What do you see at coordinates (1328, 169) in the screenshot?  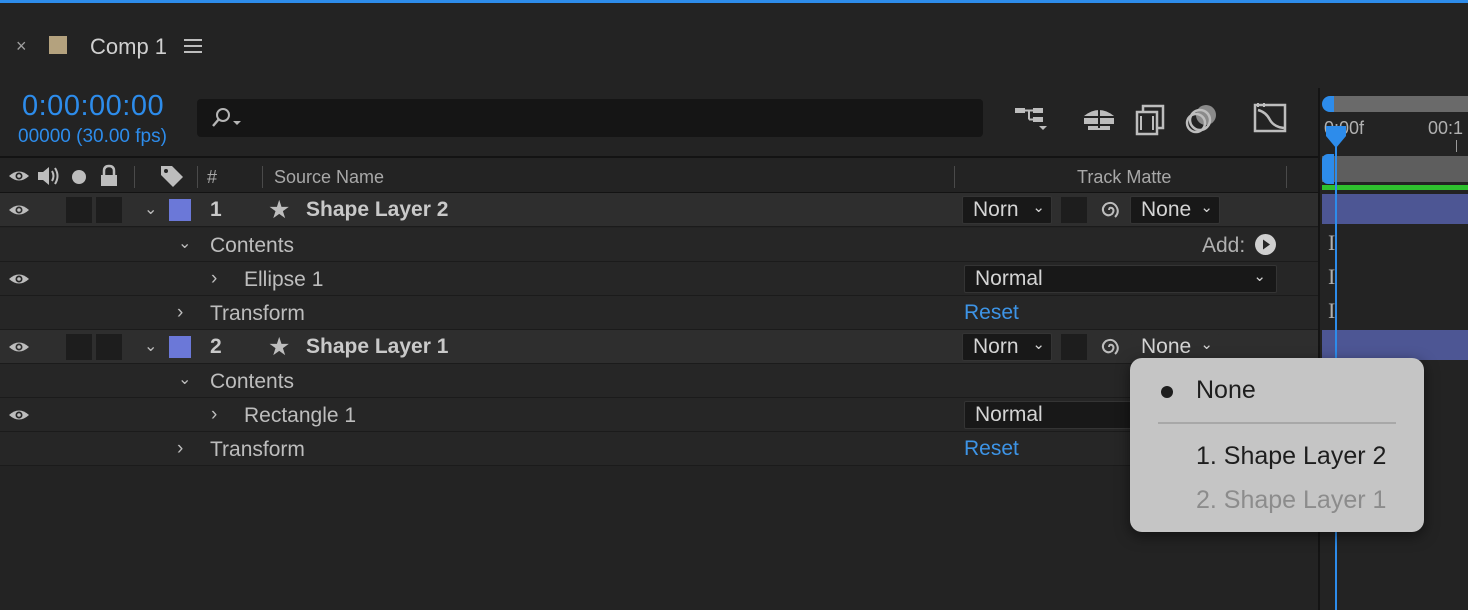 I see `work-area-start-handle` at bounding box center [1328, 169].